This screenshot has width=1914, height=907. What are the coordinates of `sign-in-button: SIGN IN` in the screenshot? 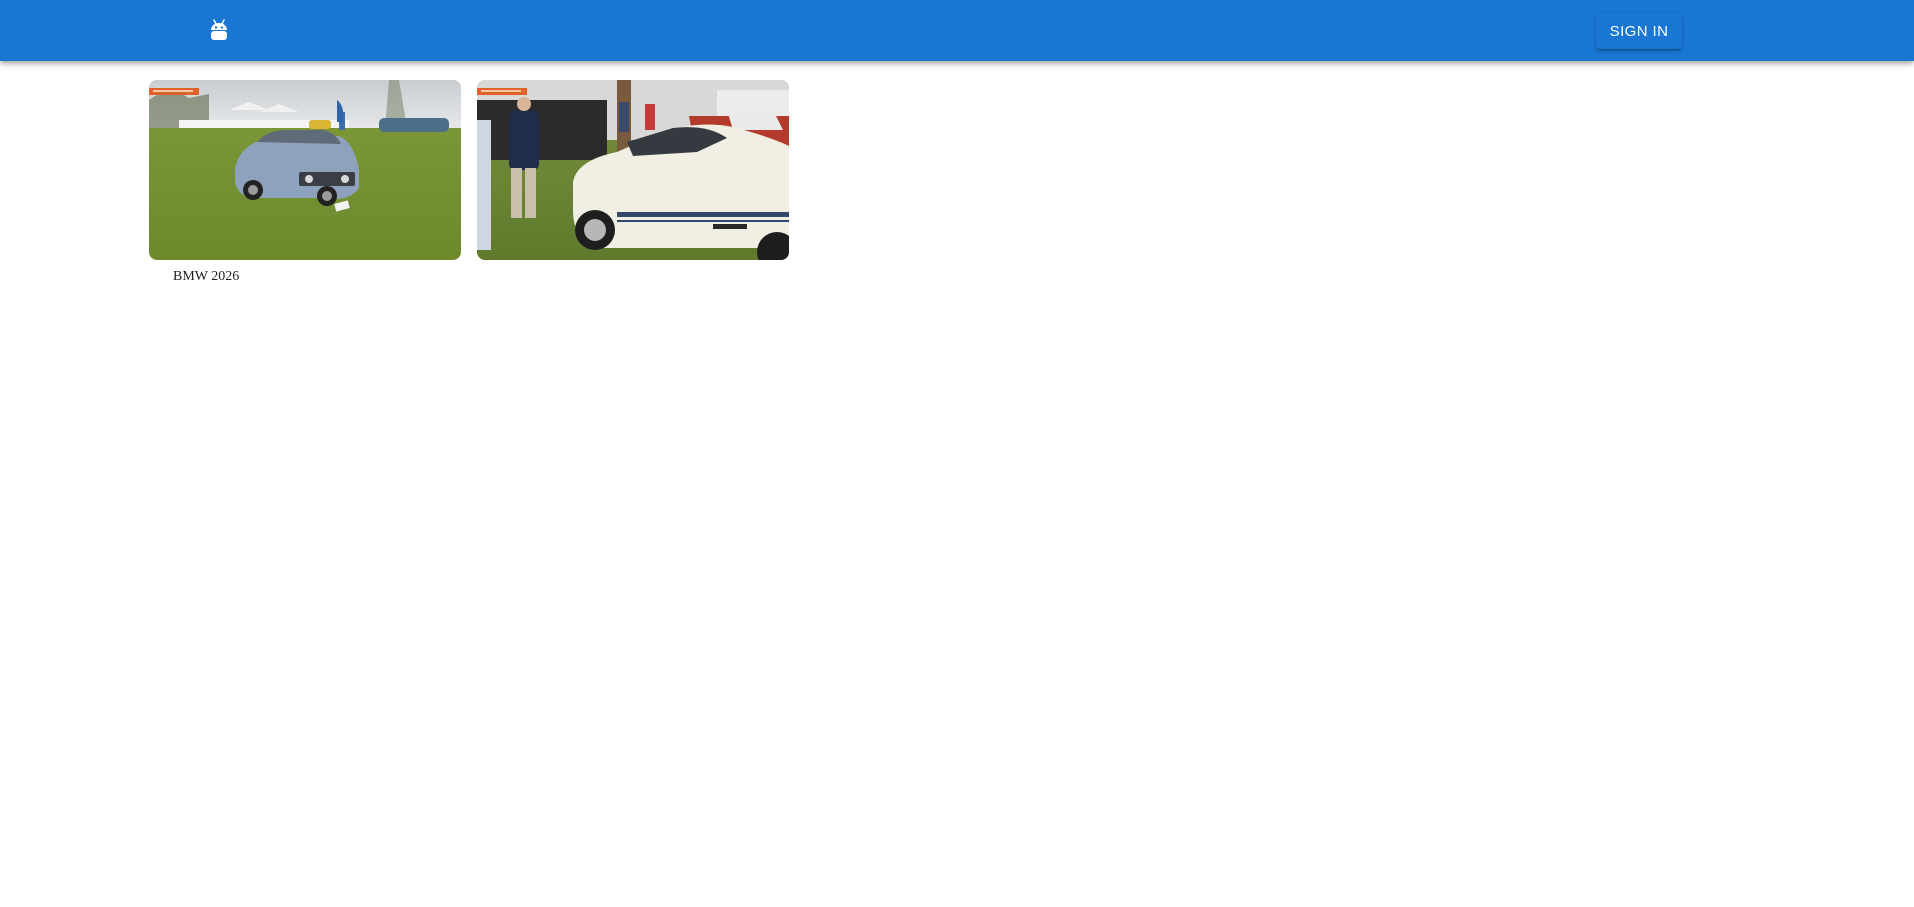 It's located at (1639, 31).